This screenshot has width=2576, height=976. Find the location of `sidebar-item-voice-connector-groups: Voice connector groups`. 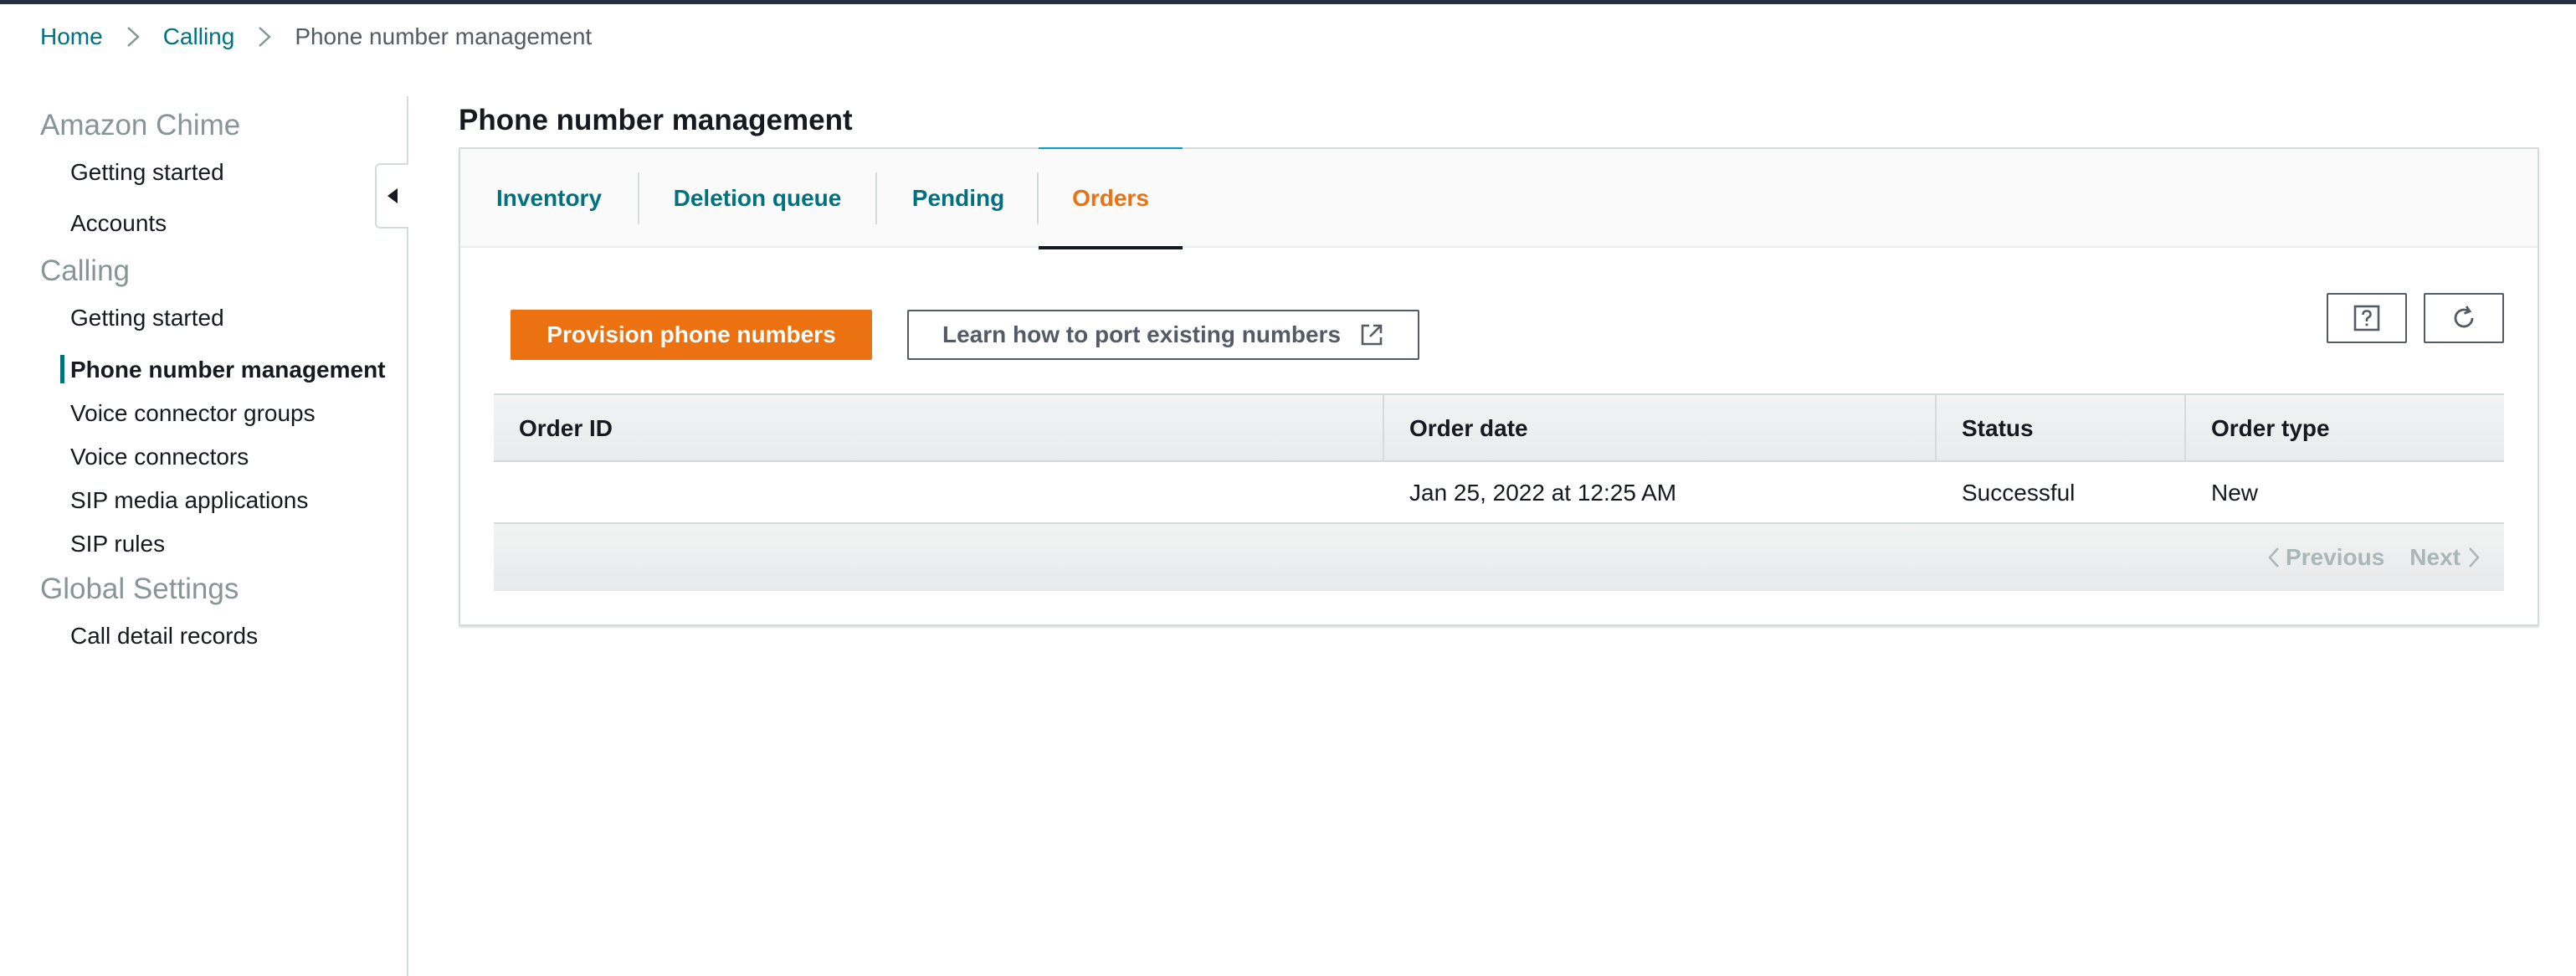

sidebar-item-voice-connector-groups: Voice connector groups is located at coordinates (193, 414).